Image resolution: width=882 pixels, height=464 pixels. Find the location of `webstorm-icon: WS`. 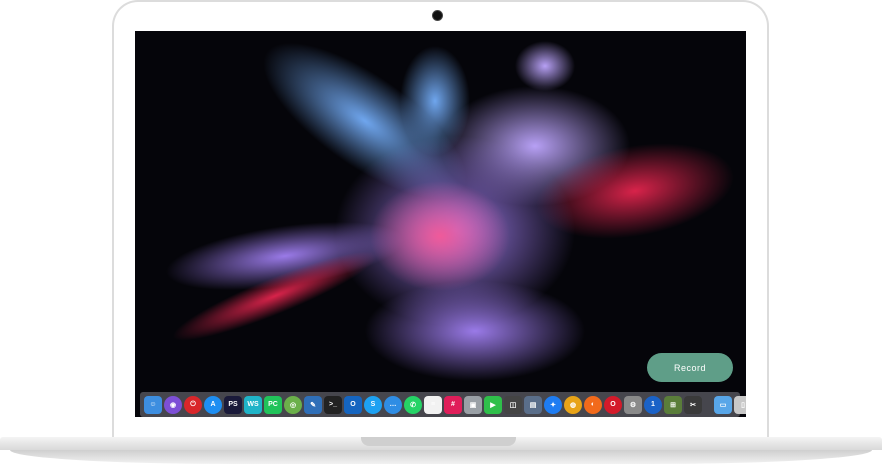

webstorm-icon: WS is located at coordinates (253, 404).